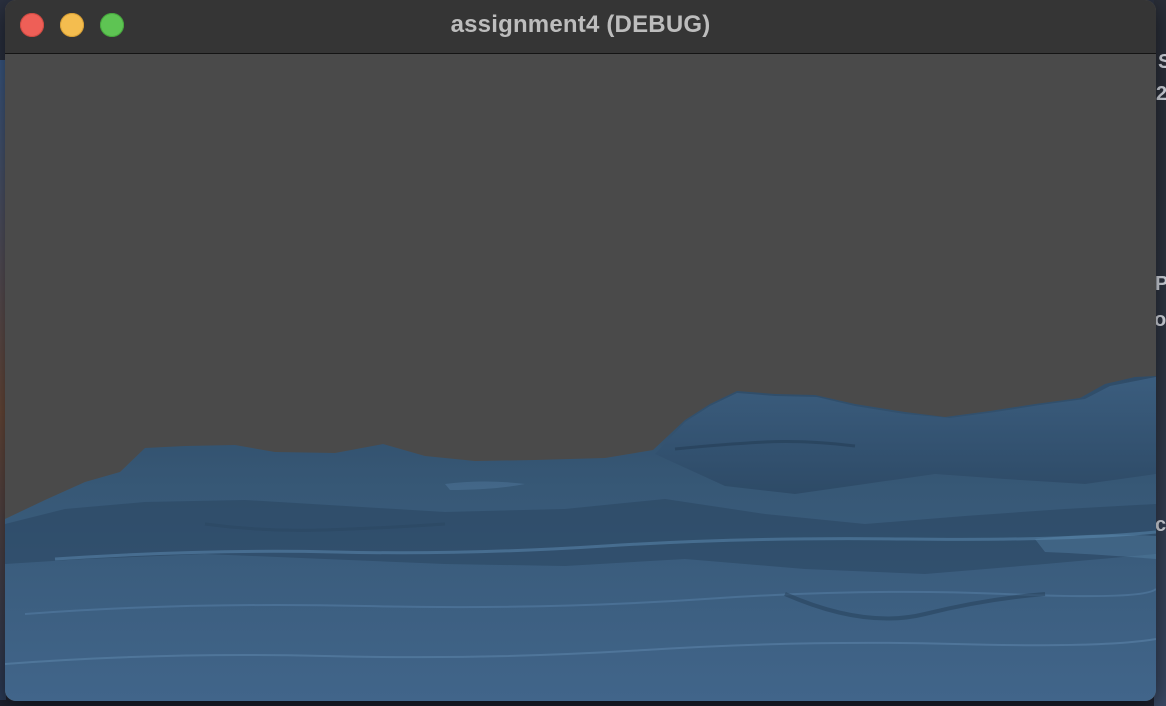  What do you see at coordinates (1160, 525) in the screenshot?
I see `background-text-fragment: c` at bounding box center [1160, 525].